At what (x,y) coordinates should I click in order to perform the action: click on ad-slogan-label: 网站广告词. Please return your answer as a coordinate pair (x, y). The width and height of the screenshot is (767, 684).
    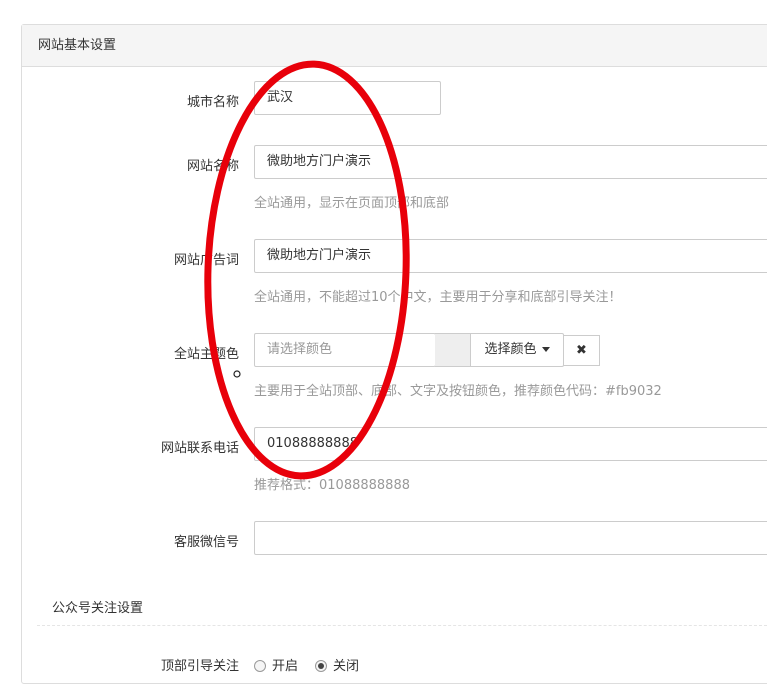
    Looking at the image, I should click on (206, 260).